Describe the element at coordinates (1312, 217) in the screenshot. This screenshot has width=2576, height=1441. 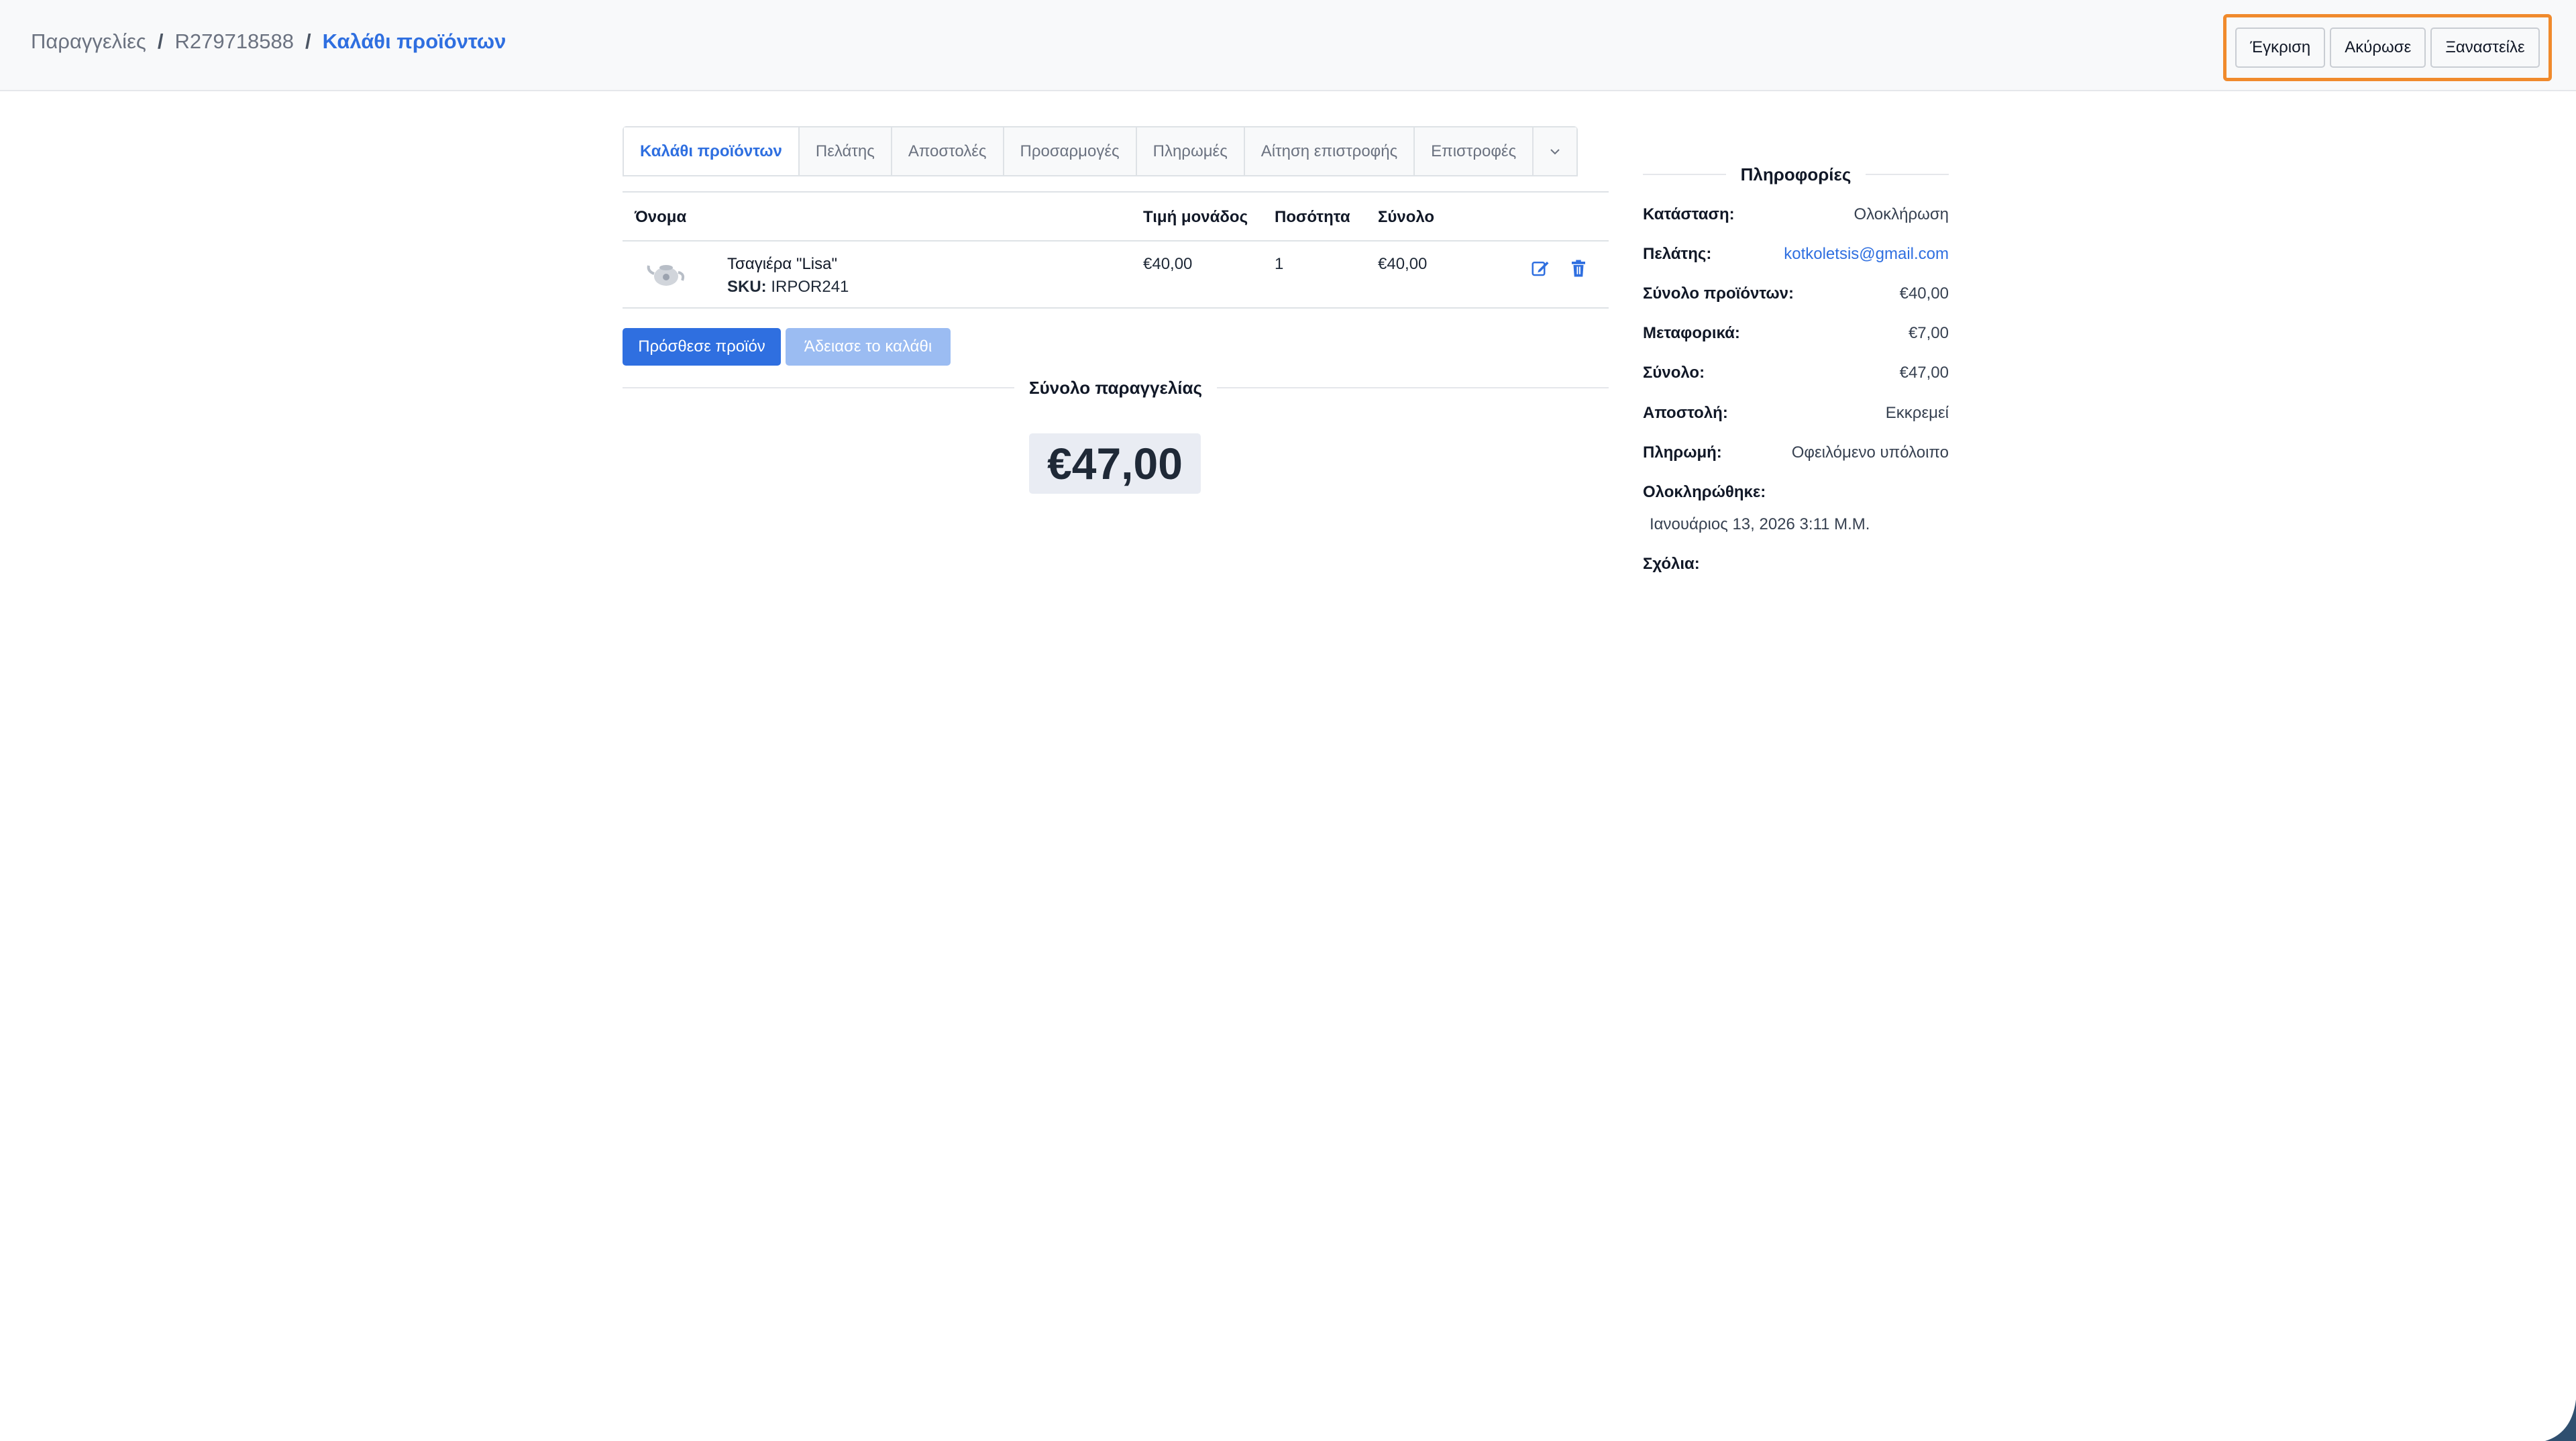
I see `column-header-quantity: Ποσότητα` at that location.